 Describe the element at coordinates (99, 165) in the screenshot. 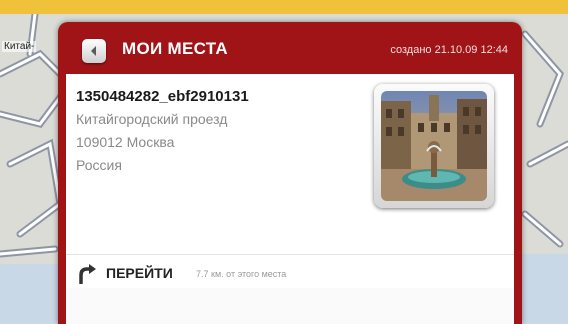

I see `place-country: Россия` at that location.